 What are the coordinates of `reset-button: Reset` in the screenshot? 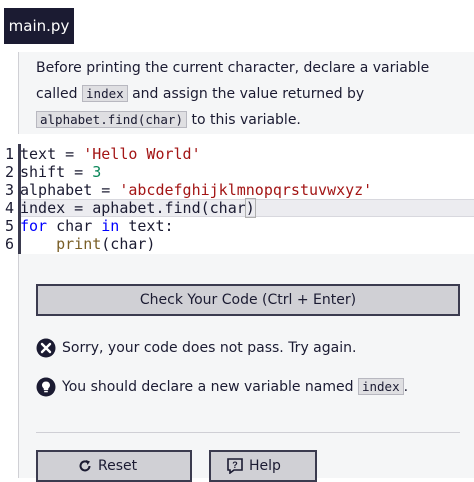 It's located at (114, 466).